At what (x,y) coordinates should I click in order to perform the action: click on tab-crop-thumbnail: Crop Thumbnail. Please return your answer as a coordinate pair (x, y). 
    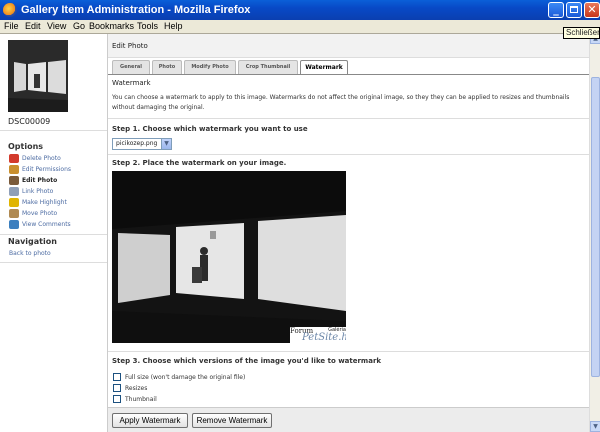
    Looking at the image, I should click on (268, 67).